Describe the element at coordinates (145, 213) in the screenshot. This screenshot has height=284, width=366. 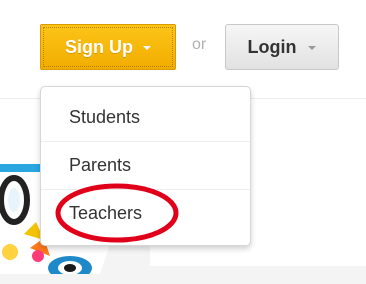
I see `menu-item-teachers: Teachers` at that location.